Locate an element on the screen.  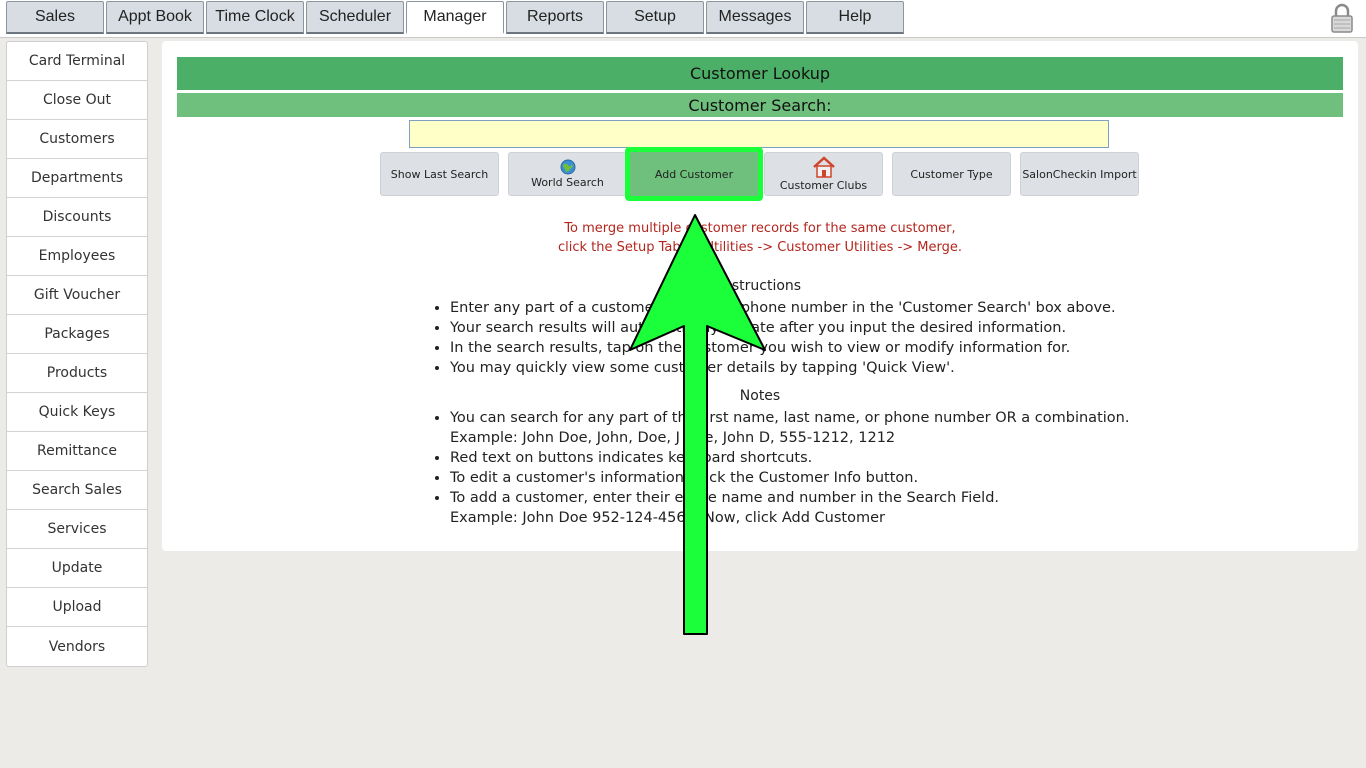
sidebar-item-discounts: Discounts is located at coordinates (77, 217).